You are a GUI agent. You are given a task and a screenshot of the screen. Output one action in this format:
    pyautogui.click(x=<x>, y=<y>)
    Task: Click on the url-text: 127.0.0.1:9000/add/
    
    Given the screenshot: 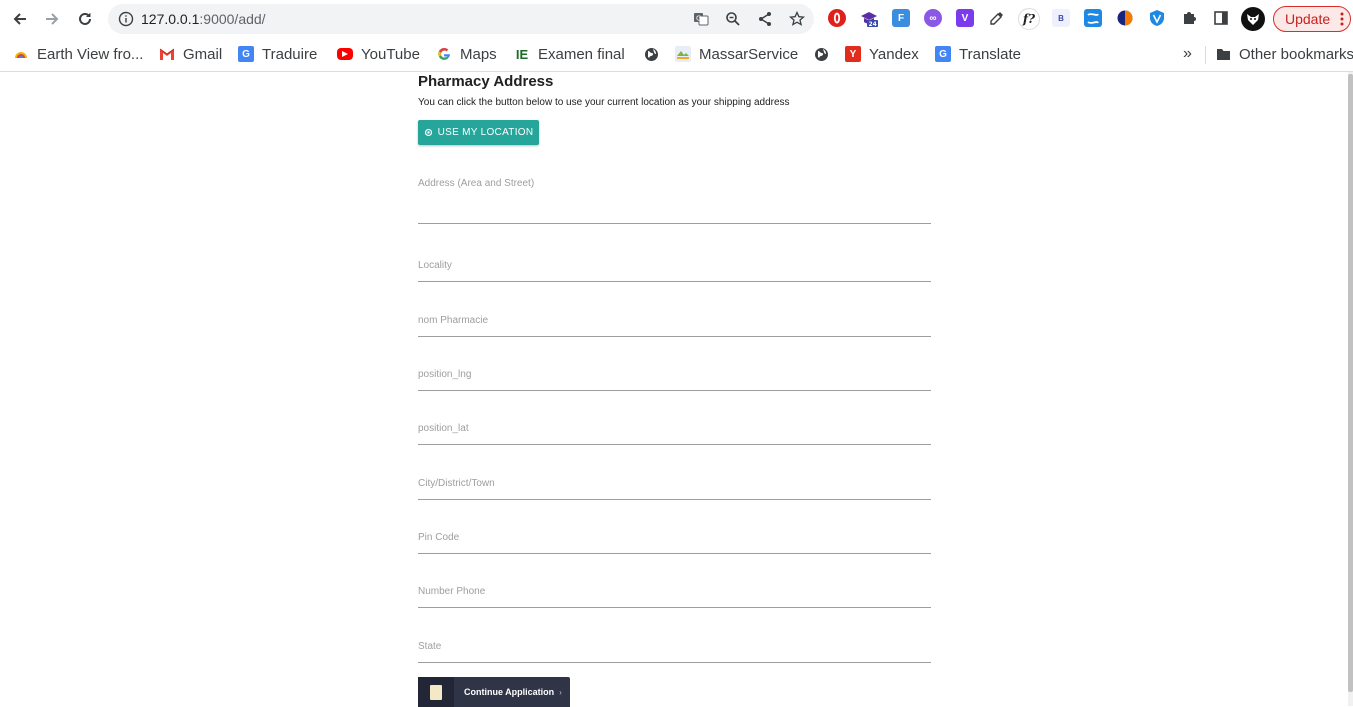 What is the action you would take?
    pyautogui.click(x=203, y=19)
    